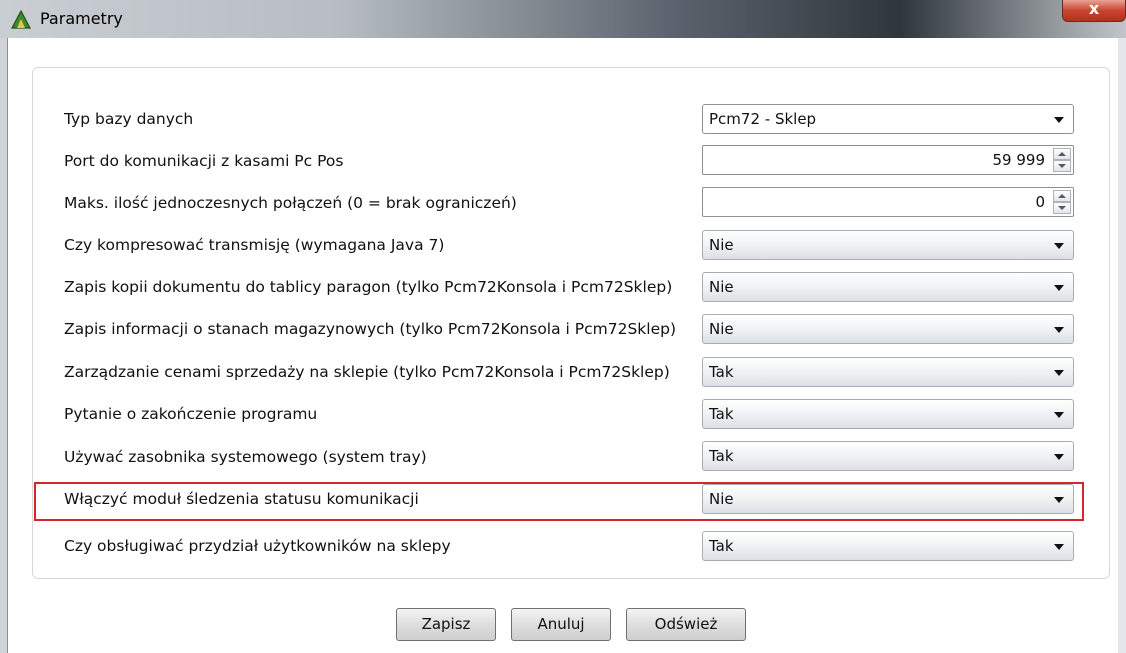  Describe the element at coordinates (1019, 160) in the screenshot. I see `spinner-value: 59 999` at that location.